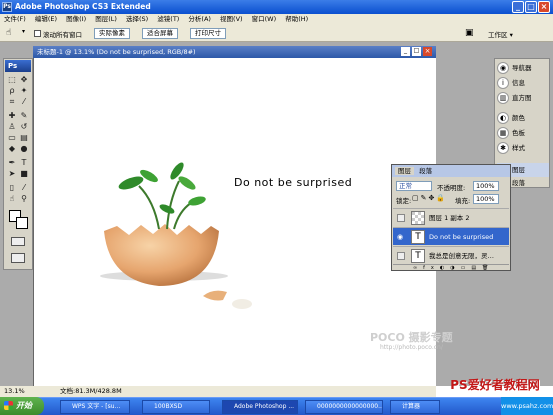 The width and height of the screenshot is (553, 415). I want to click on histogram-icon: ▥, so click(503, 98).